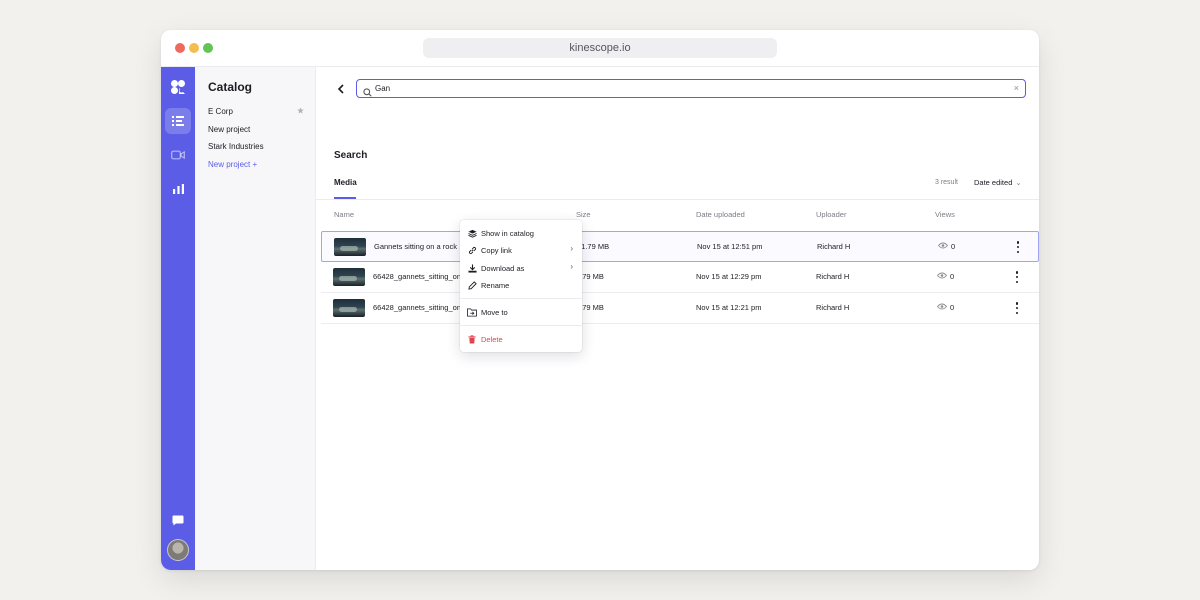 The image size is (1200, 600). What do you see at coordinates (831, 214) in the screenshot?
I see `column-header-uploader: Uploader` at bounding box center [831, 214].